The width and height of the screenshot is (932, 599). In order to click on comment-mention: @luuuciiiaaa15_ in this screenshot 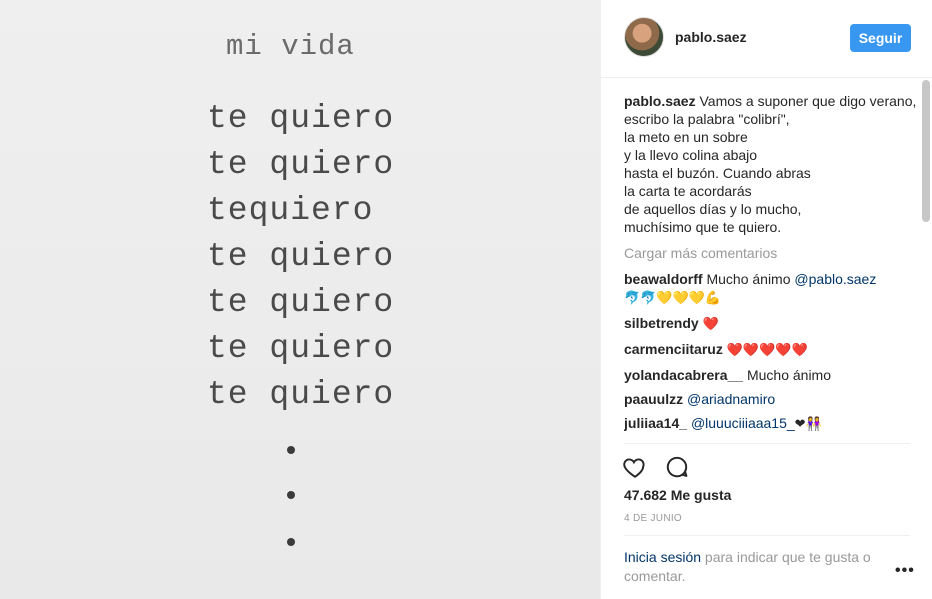, I will do `click(743, 423)`.